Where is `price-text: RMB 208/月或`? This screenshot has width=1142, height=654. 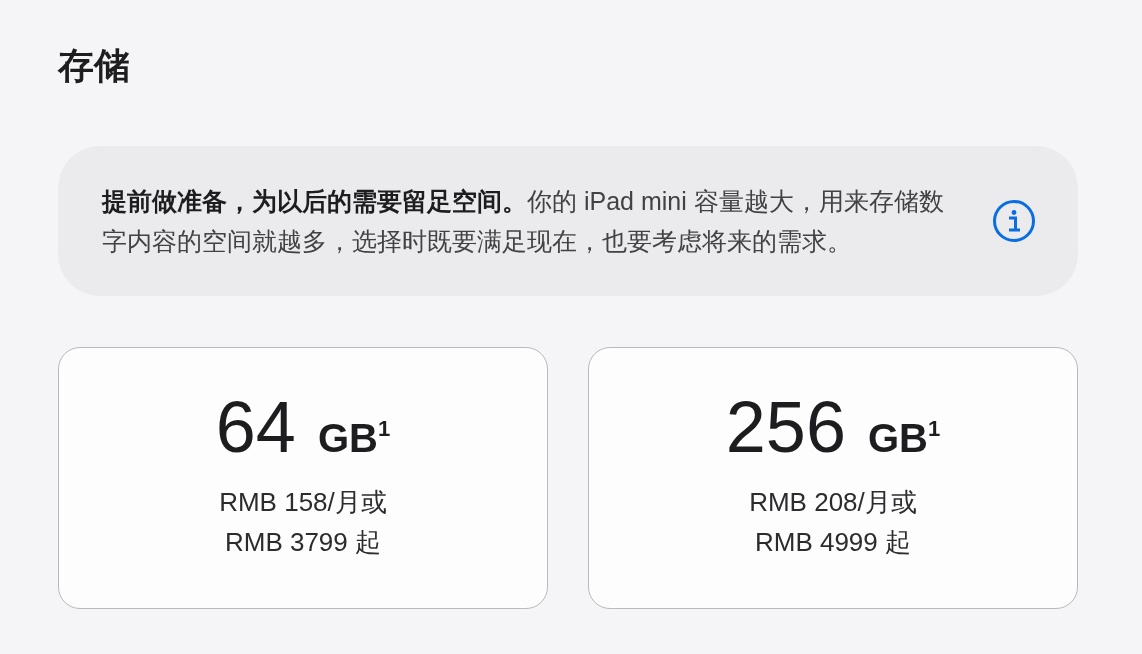 price-text: RMB 208/月或 is located at coordinates (833, 502).